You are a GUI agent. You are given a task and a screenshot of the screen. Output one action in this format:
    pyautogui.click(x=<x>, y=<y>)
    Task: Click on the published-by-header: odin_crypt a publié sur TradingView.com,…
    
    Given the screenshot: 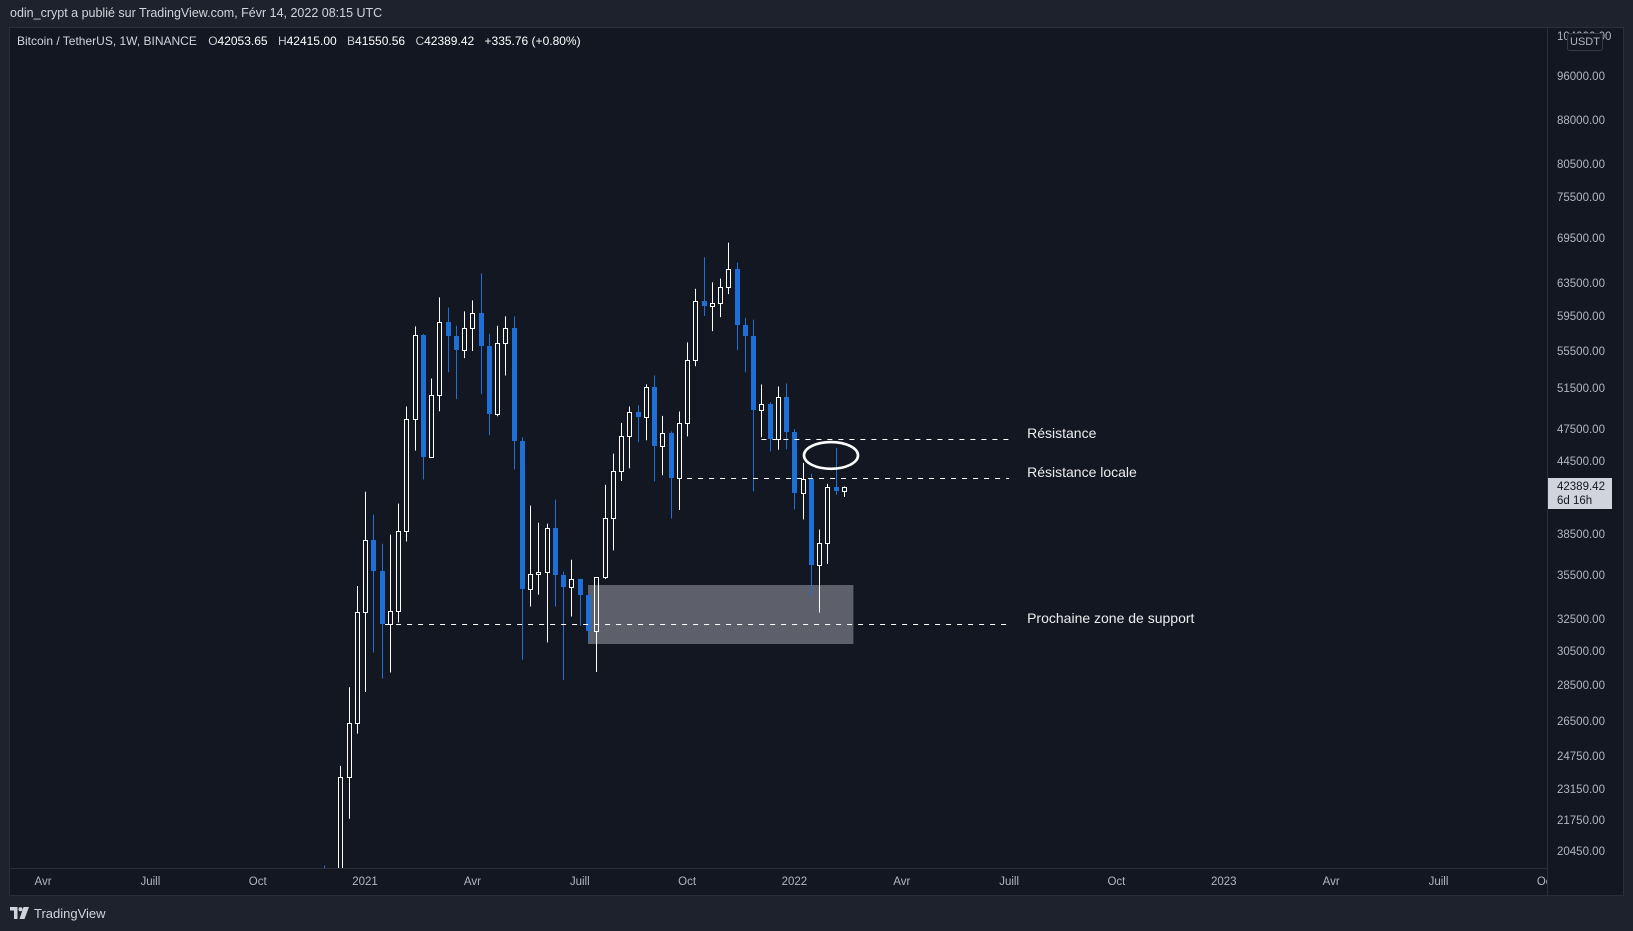 What is the action you would take?
    pyautogui.click(x=196, y=13)
    